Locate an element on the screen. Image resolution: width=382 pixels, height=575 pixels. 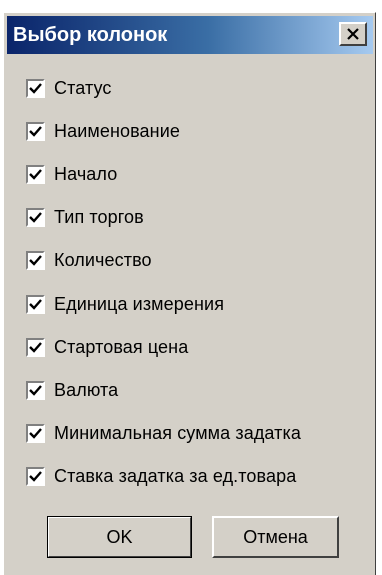
column-label: Ставка задатка за ед.товара is located at coordinates (175, 475).